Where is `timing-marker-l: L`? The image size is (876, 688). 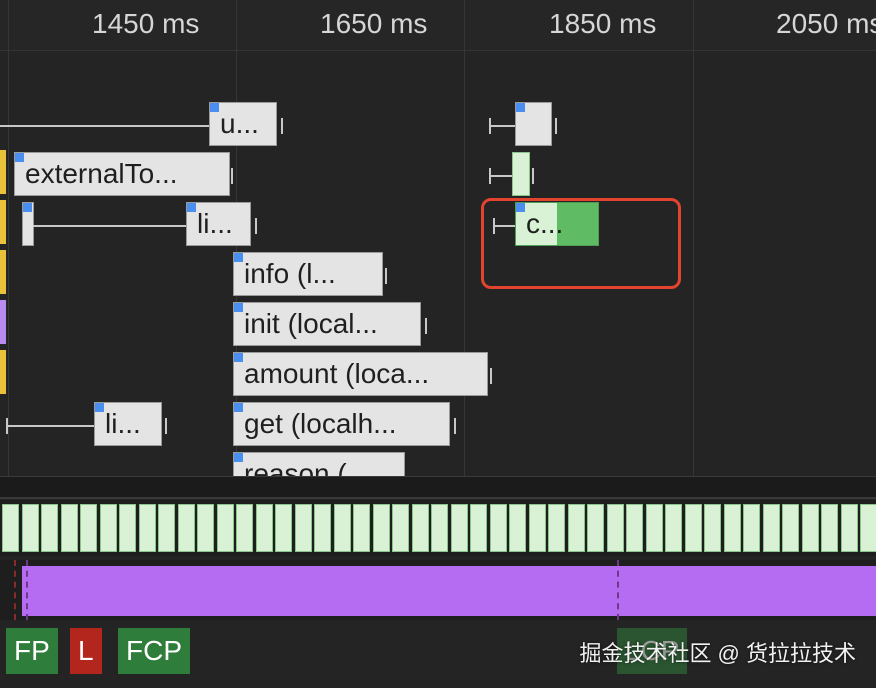 timing-marker-l: L is located at coordinates (86, 651).